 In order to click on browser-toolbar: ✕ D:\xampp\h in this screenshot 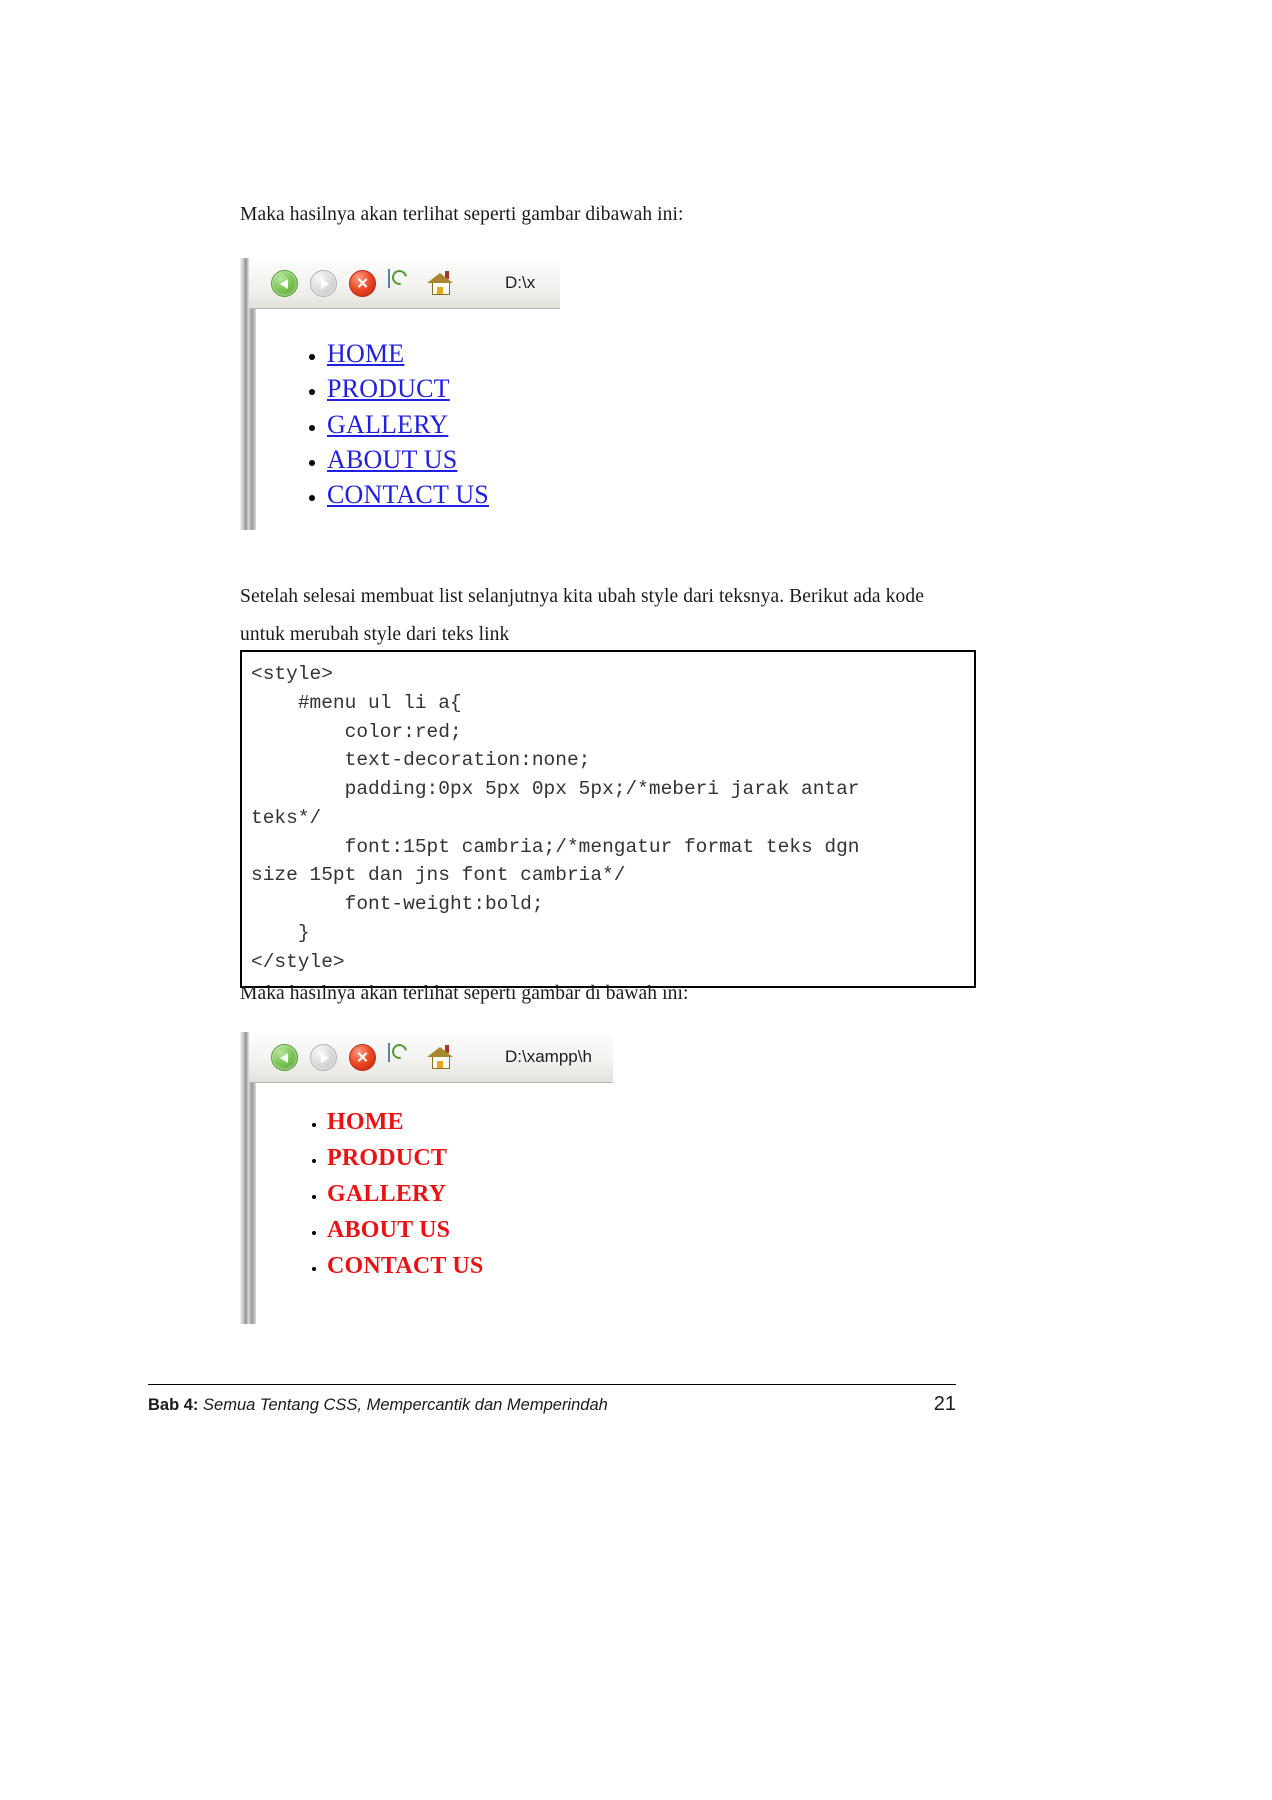, I will do `click(431, 1057)`.